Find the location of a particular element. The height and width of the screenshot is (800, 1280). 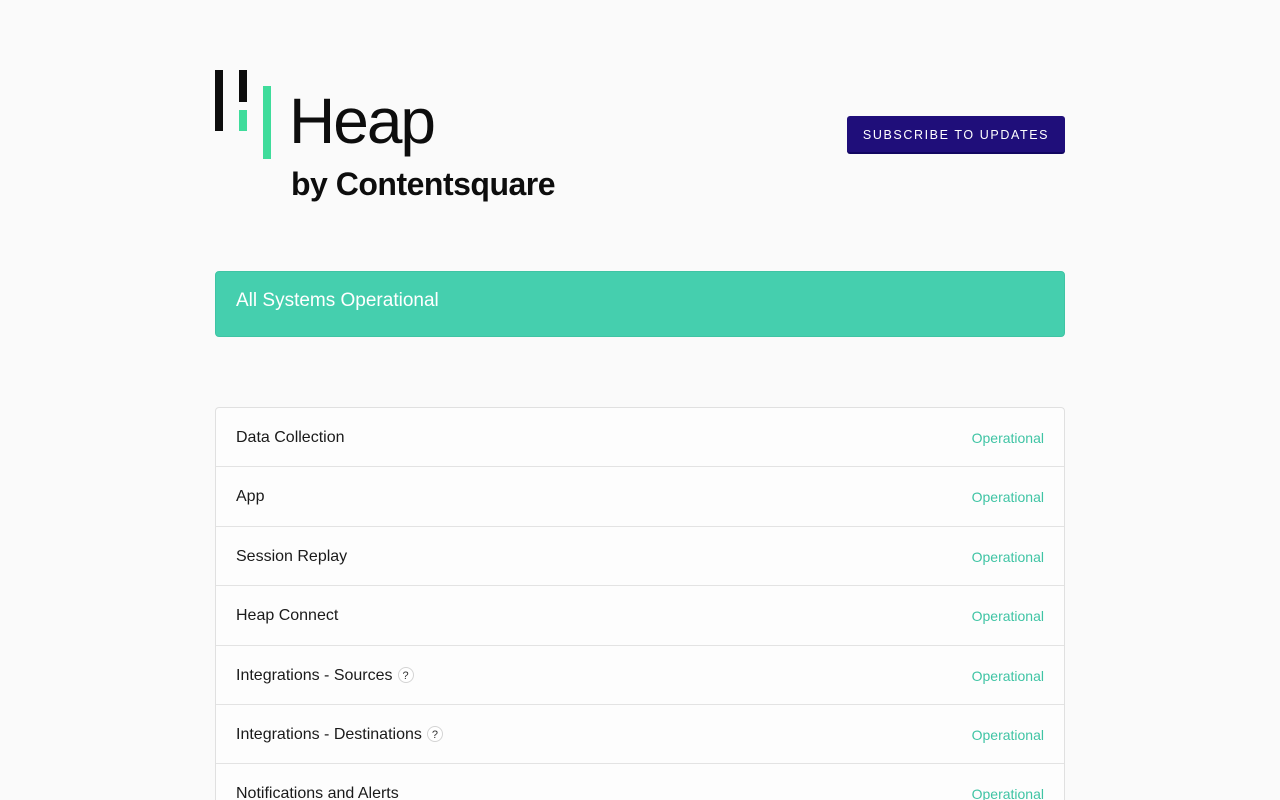

subscribe-button: SUBSCRIBE TO UPDATES is located at coordinates (956, 135).